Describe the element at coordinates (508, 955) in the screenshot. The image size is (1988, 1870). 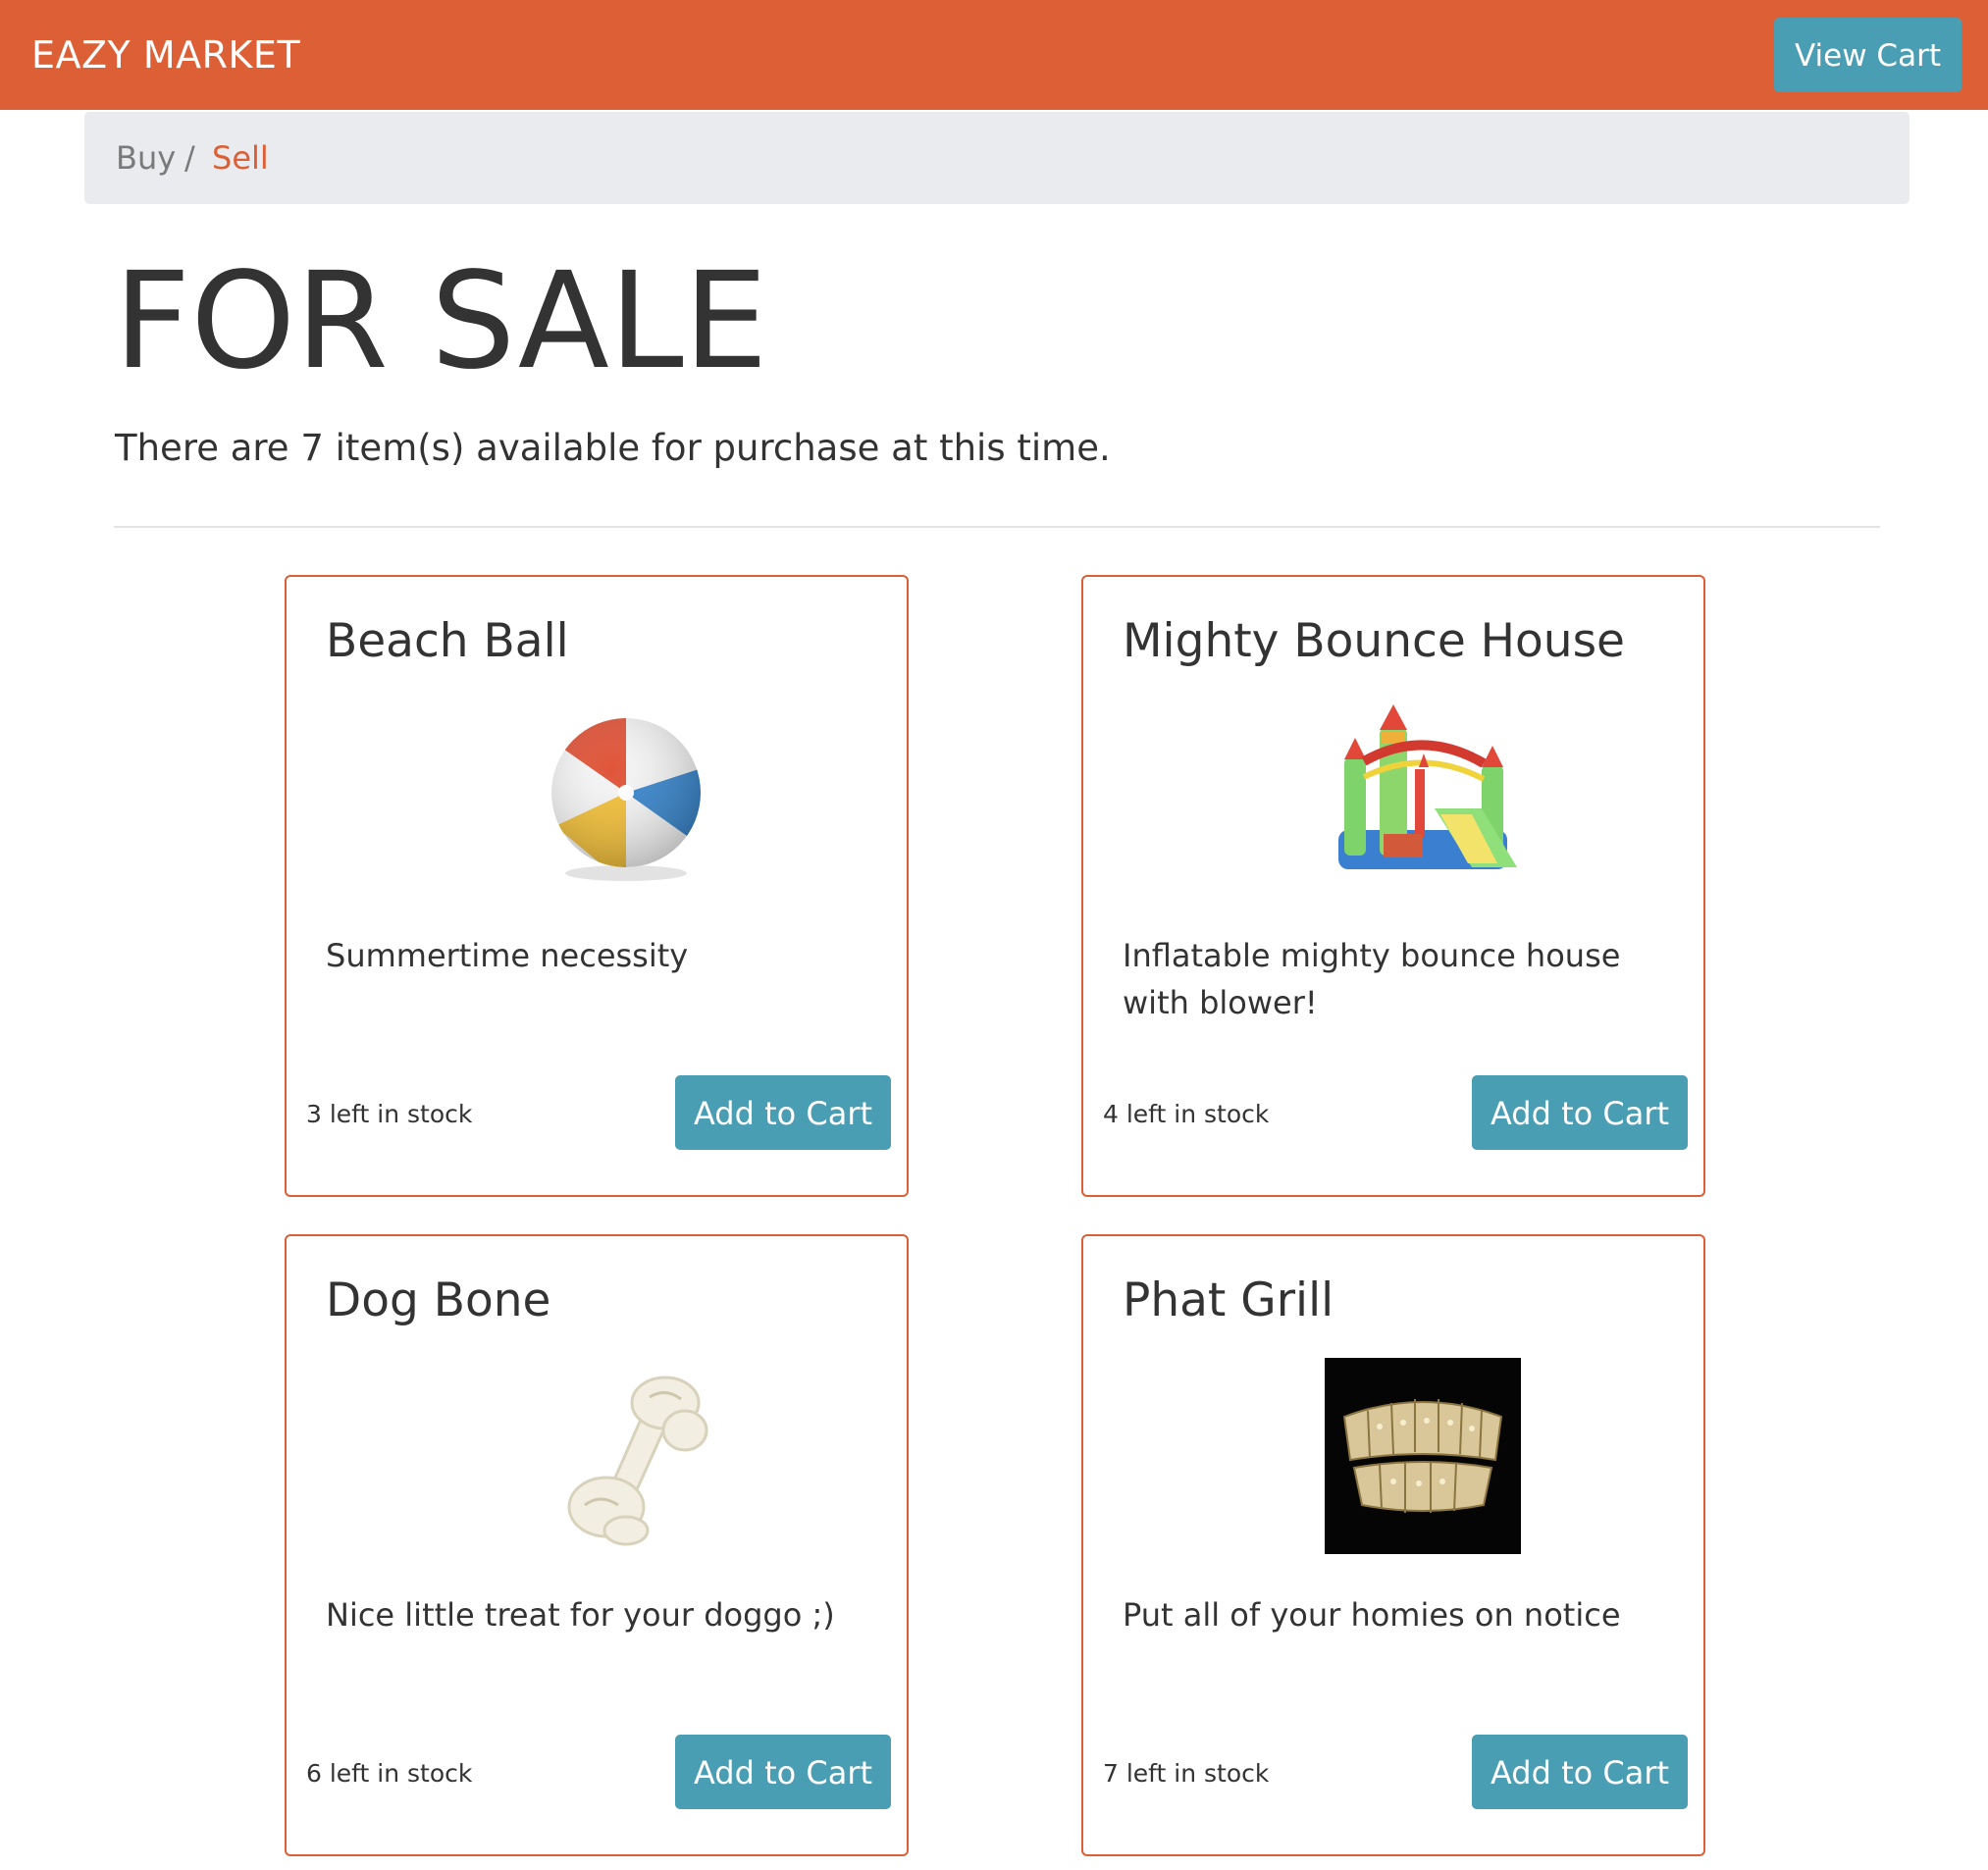
I see `product-description: Summertime necessity` at that location.